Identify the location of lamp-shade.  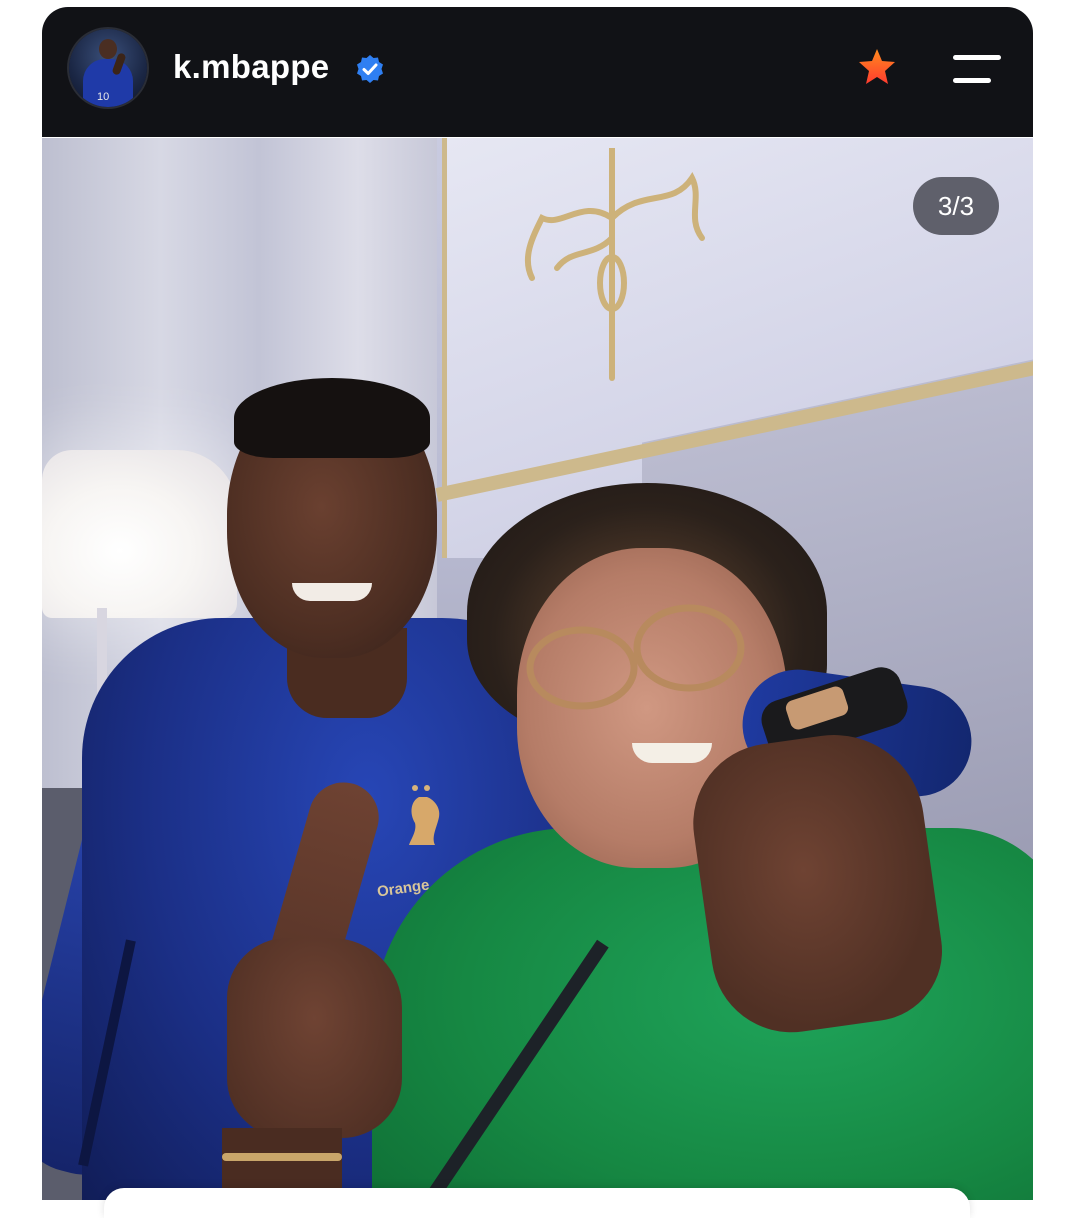
(139, 534).